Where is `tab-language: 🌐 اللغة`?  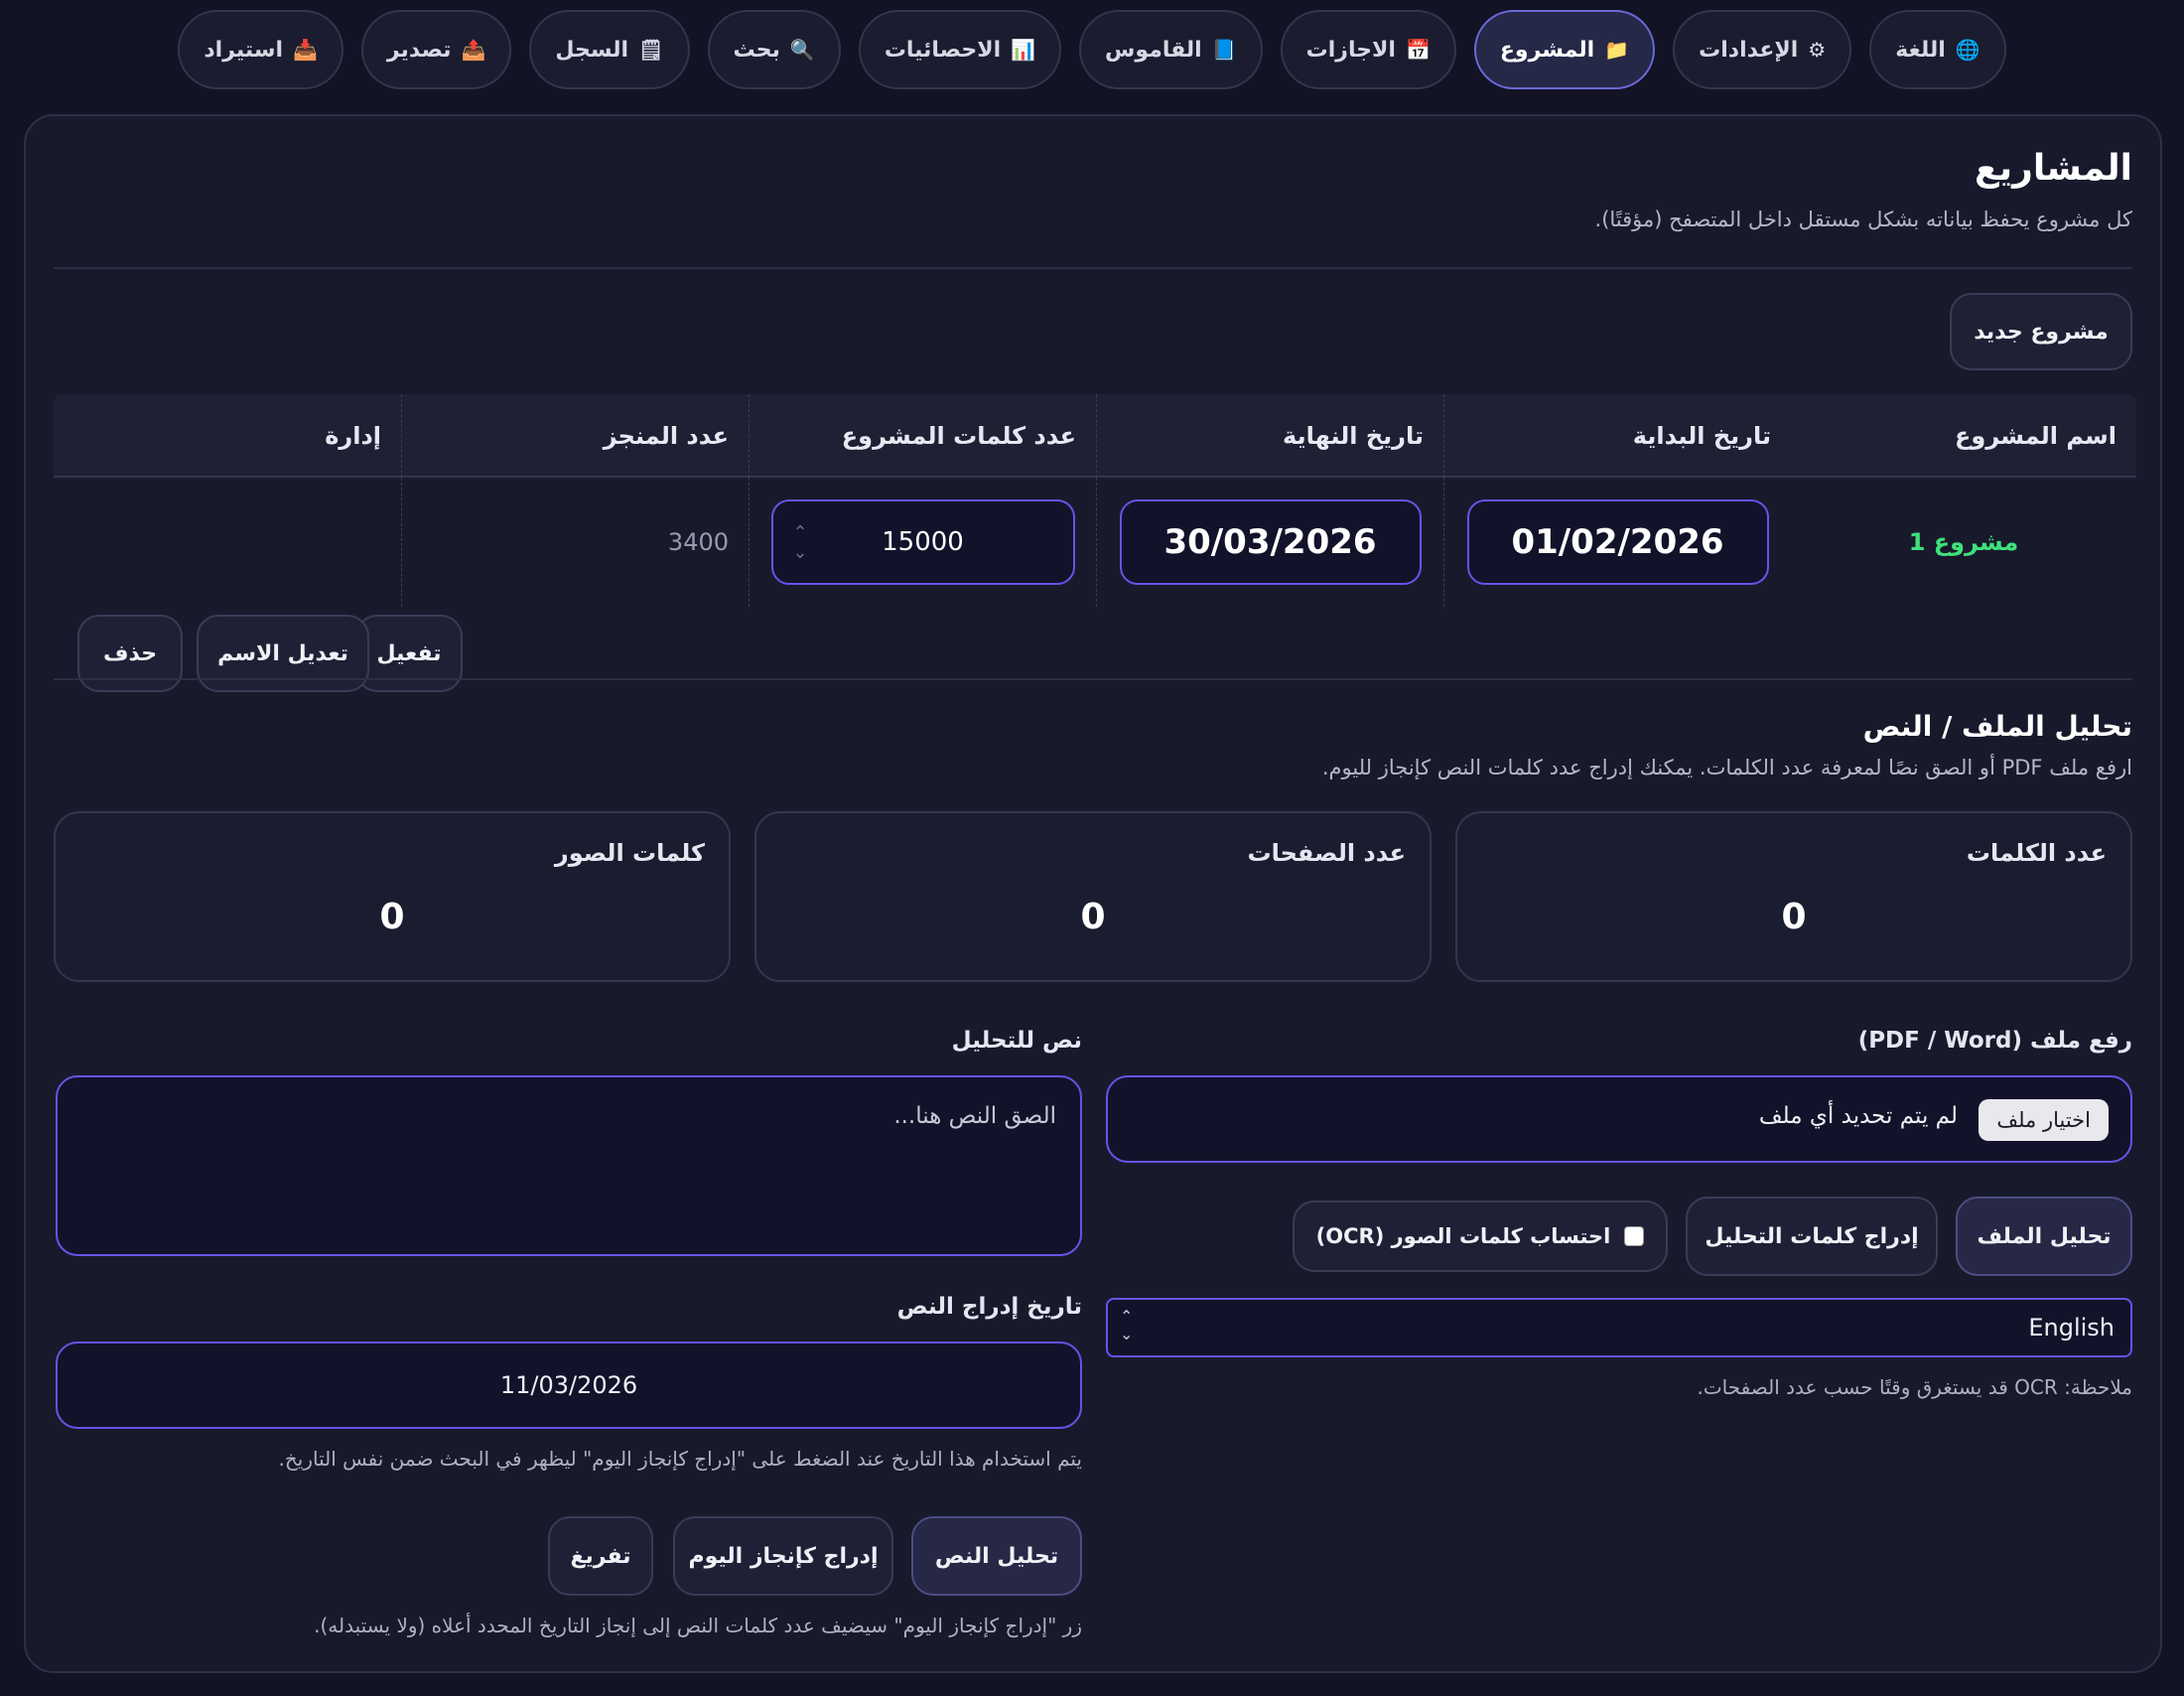 tab-language: 🌐 اللغة is located at coordinates (1937, 49).